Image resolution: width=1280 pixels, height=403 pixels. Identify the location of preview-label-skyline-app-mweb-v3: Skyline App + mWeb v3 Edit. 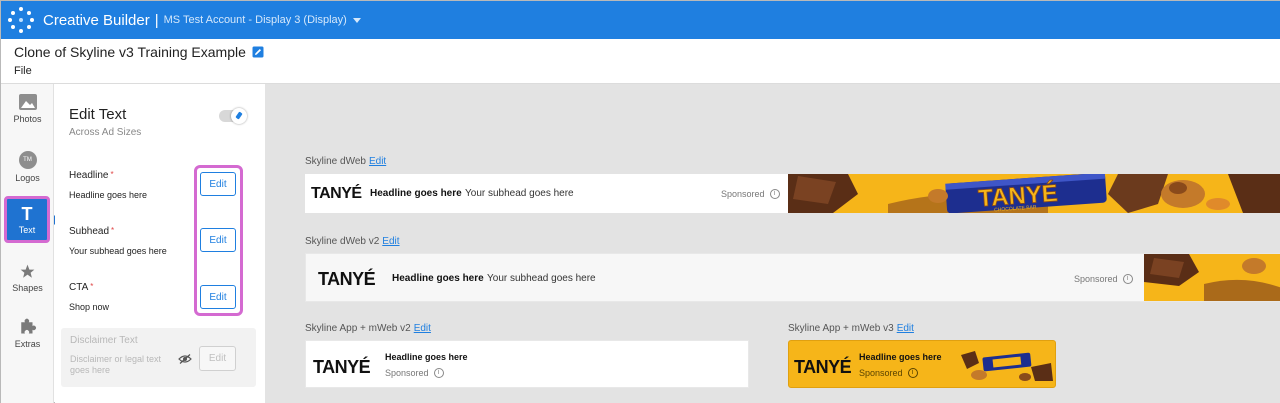
(851, 328).